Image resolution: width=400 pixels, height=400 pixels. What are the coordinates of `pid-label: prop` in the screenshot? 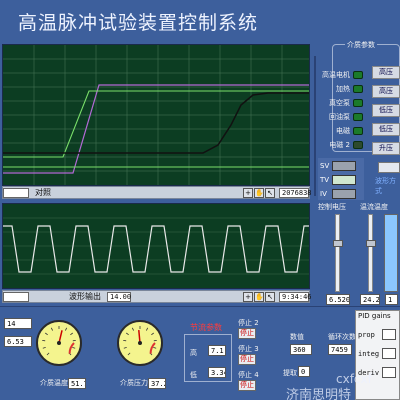 It's located at (366, 334).